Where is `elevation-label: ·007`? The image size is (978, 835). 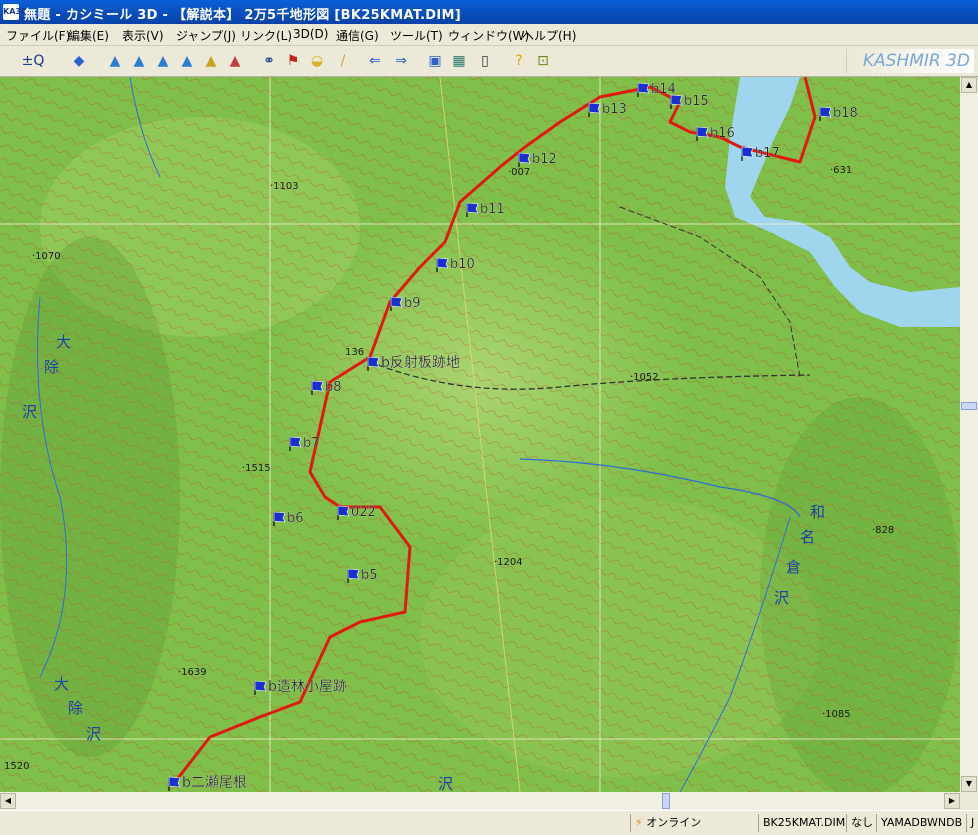
elevation-label: ·007 is located at coordinates (519, 172).